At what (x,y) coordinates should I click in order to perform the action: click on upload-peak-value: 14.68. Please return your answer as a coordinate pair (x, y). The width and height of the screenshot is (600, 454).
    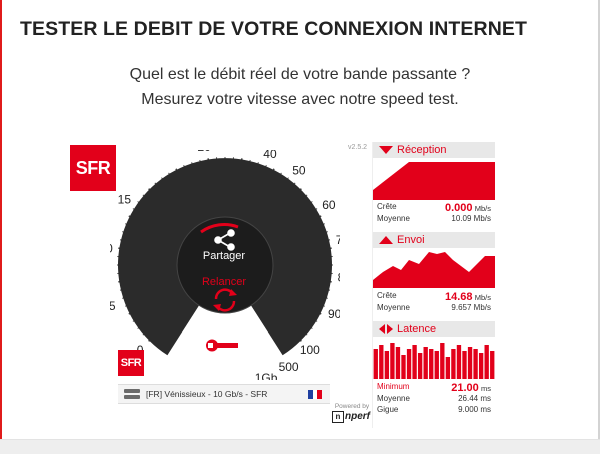
    Looking at the image, I should click on (458, 297).